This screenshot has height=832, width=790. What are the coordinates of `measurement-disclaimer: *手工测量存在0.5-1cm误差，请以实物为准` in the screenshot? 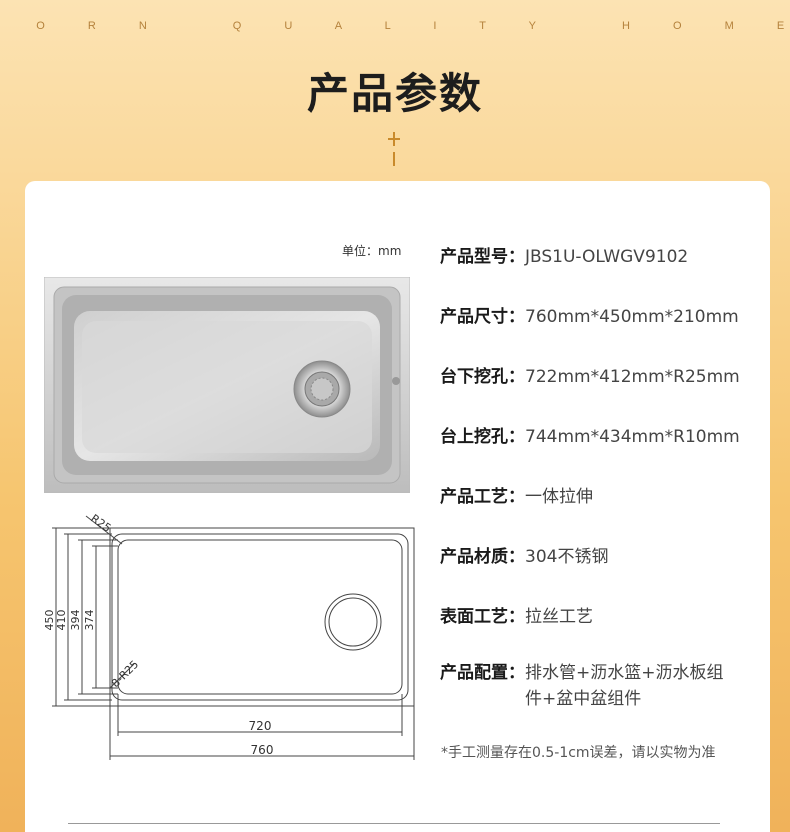 It's located at (578, 753).